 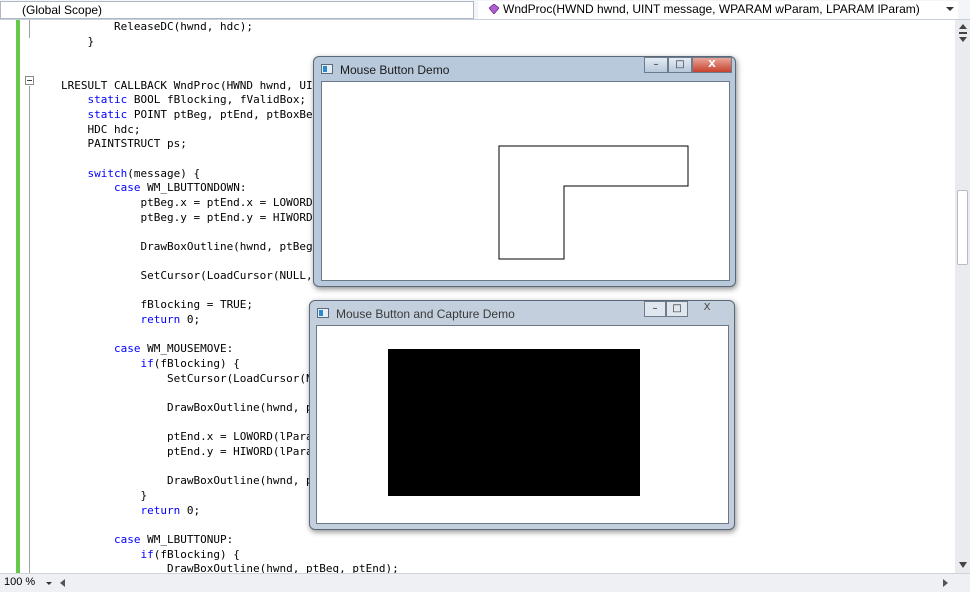 What do you see at coordinates (514, 422) in the screenshot?
I see `filled-box` at bounding box center [514, 422].